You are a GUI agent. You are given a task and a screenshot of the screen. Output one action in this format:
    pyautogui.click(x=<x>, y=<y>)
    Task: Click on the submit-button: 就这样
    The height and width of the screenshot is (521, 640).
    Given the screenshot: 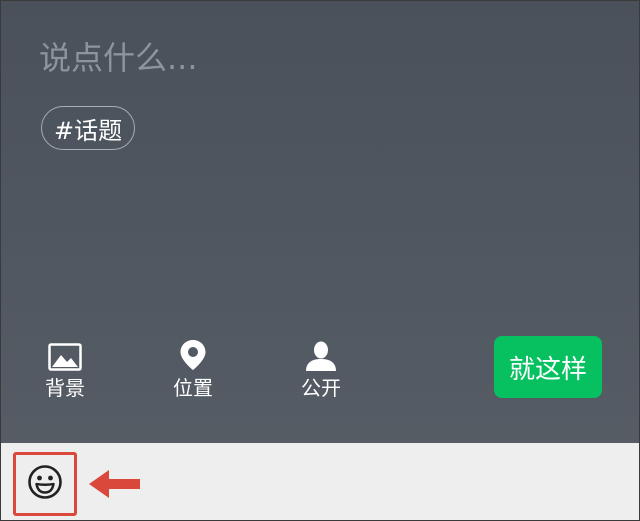 What is the action you would take?
    pyautogui.click(x=548, y=367)
    